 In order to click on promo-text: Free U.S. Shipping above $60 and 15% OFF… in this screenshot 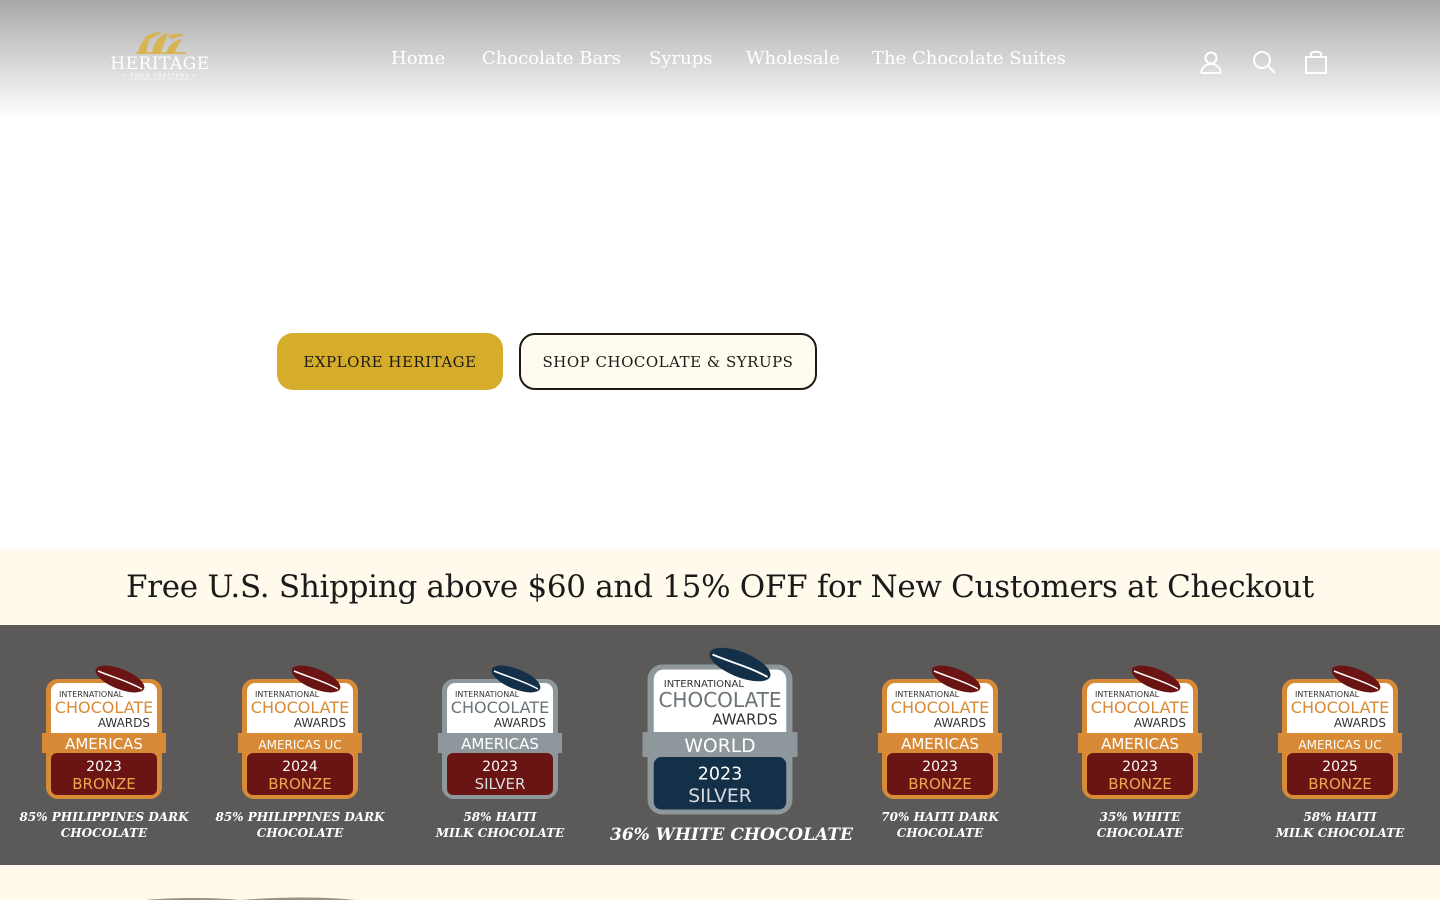, I will do `click(720, 587)`.